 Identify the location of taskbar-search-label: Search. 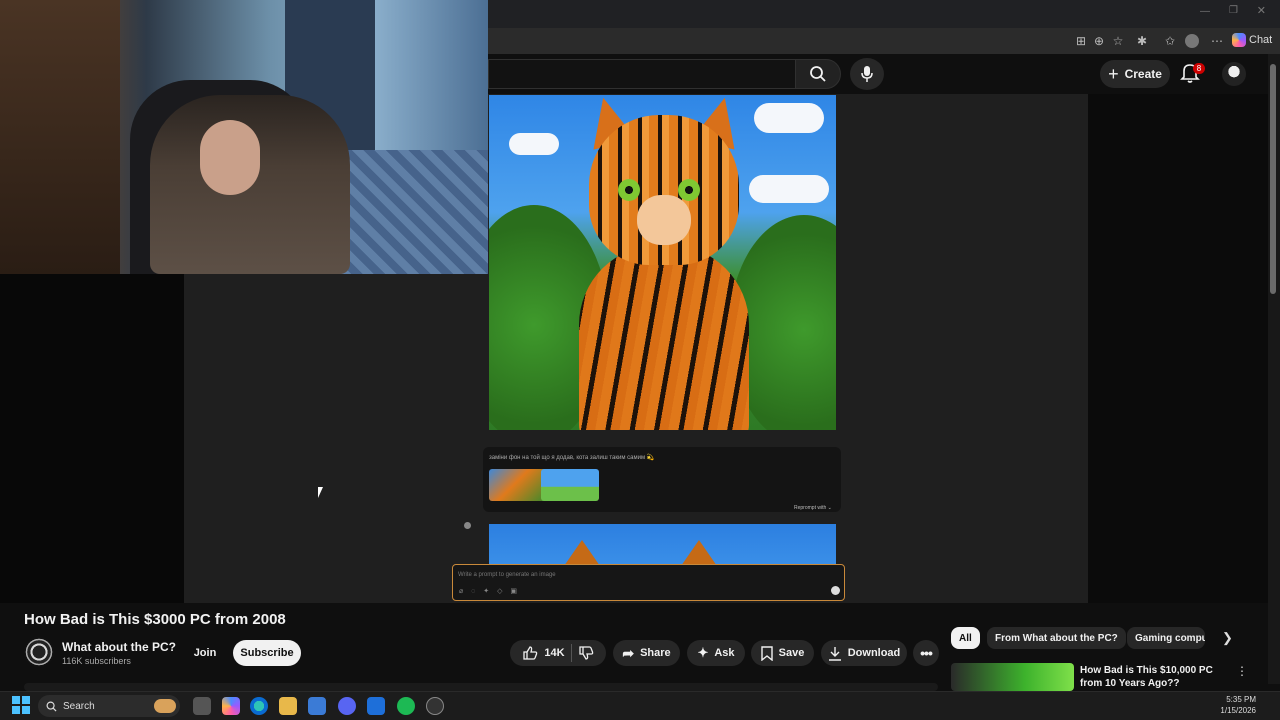
(79, 706).